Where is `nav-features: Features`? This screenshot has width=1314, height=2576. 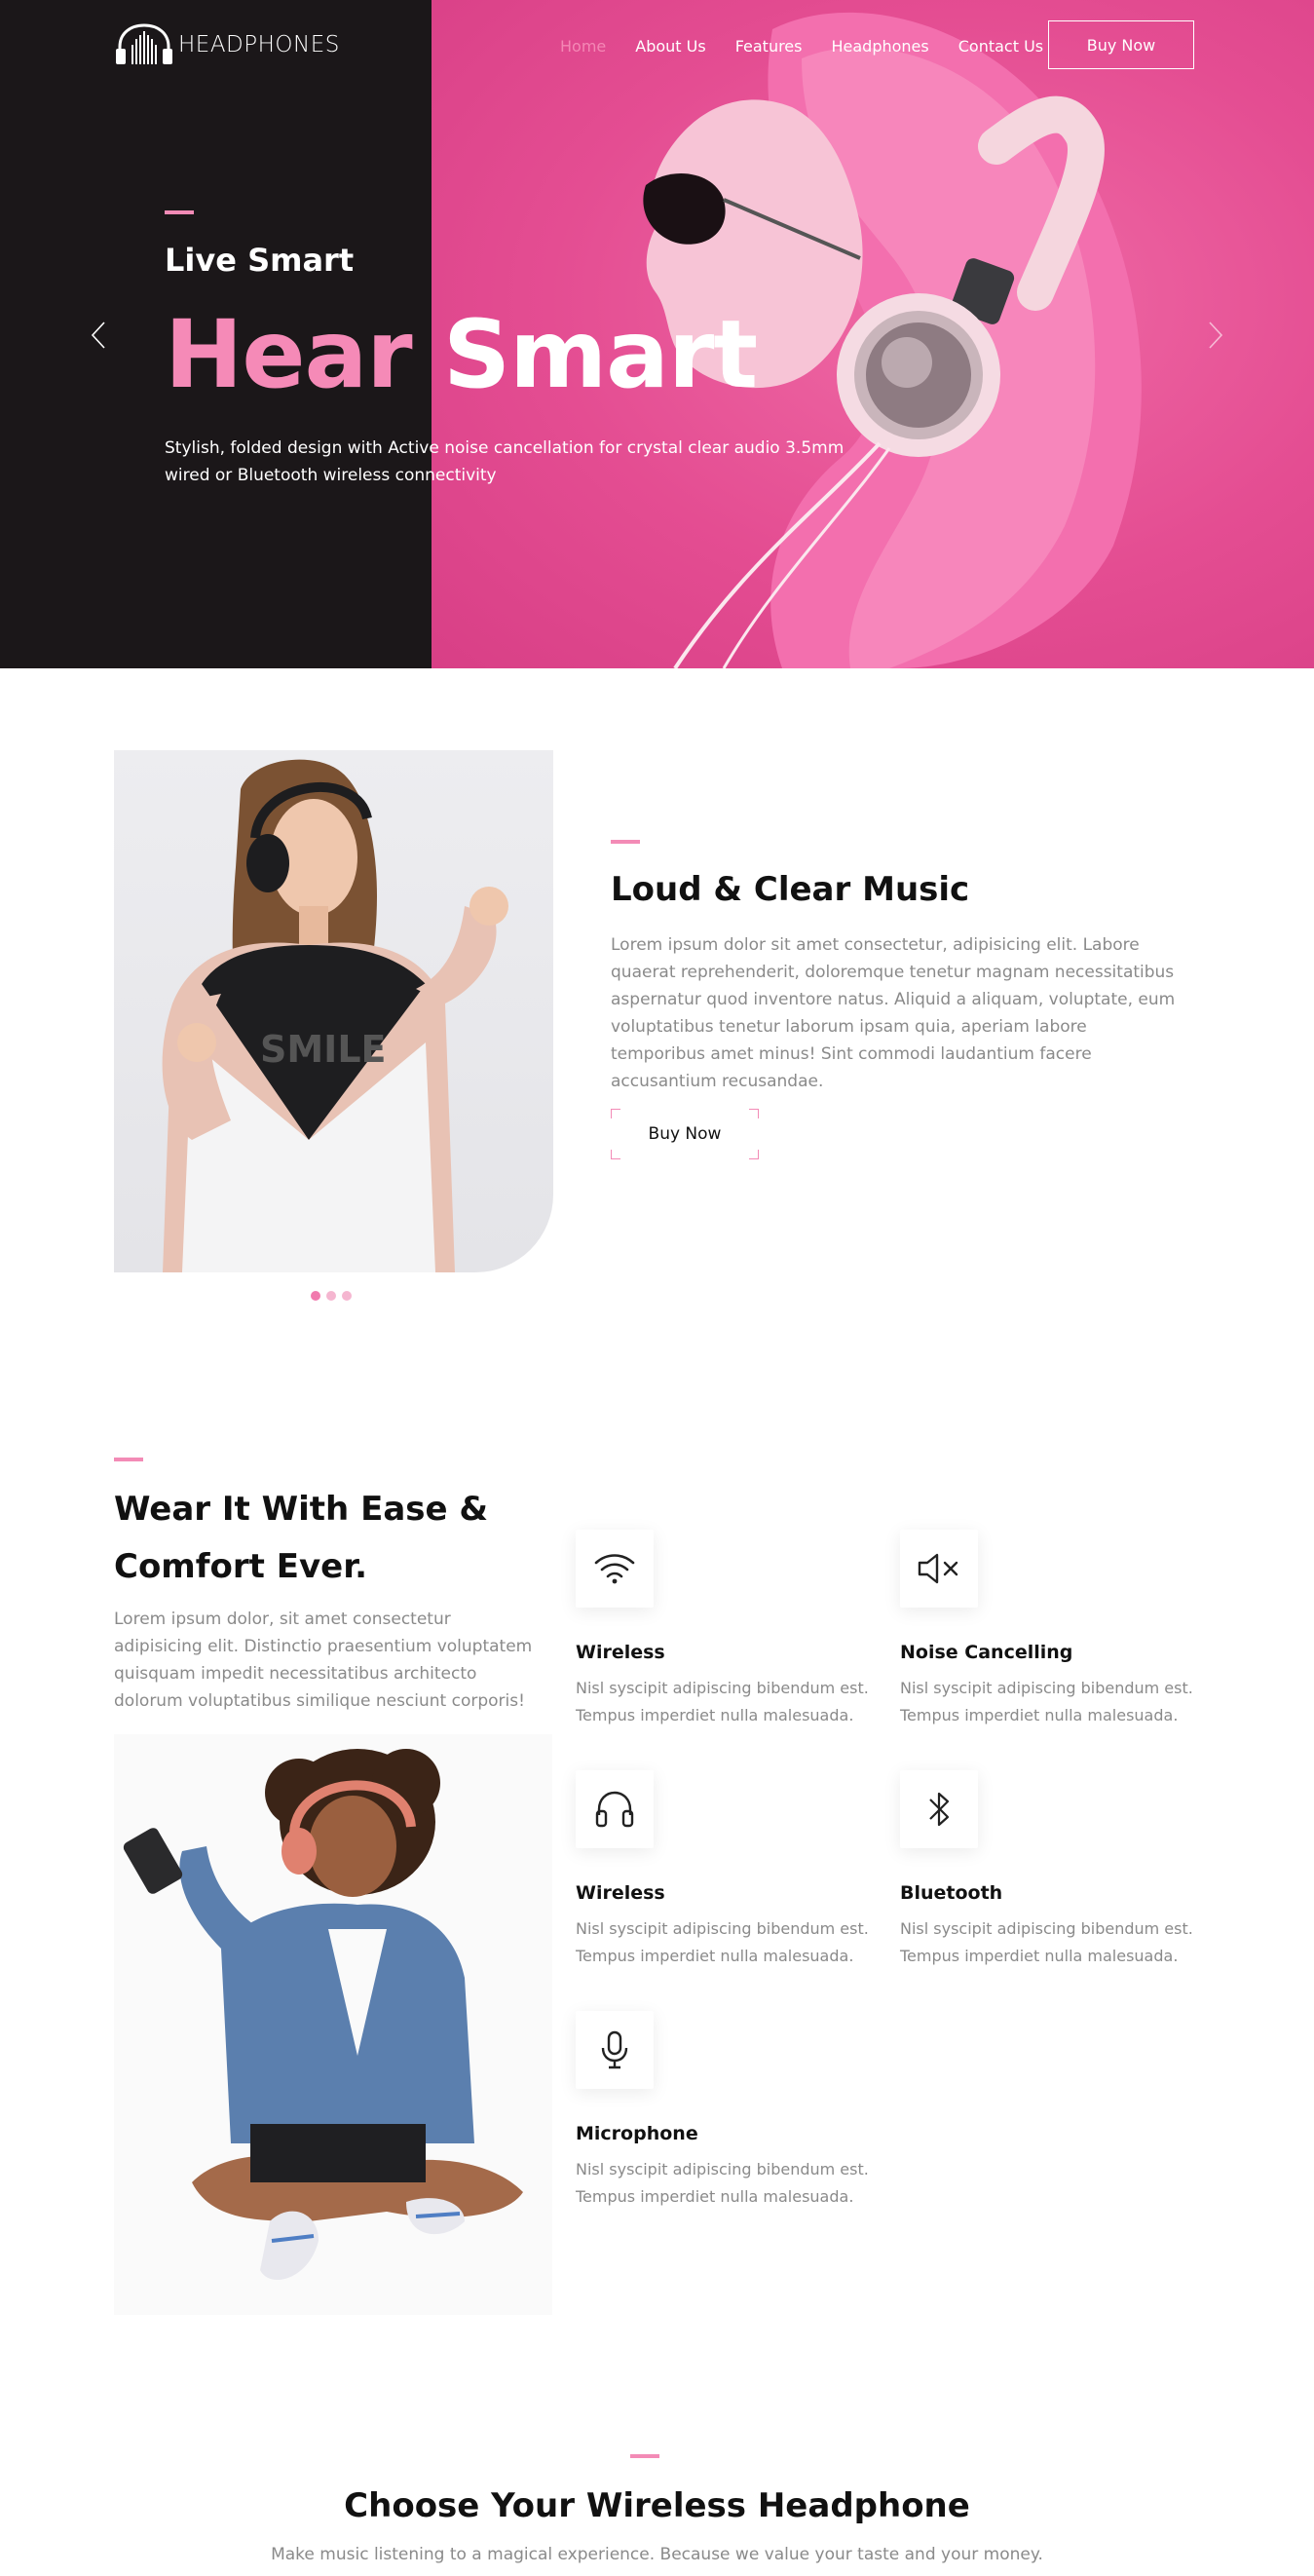
nav-features: Features is located at coordinates (769, 46).